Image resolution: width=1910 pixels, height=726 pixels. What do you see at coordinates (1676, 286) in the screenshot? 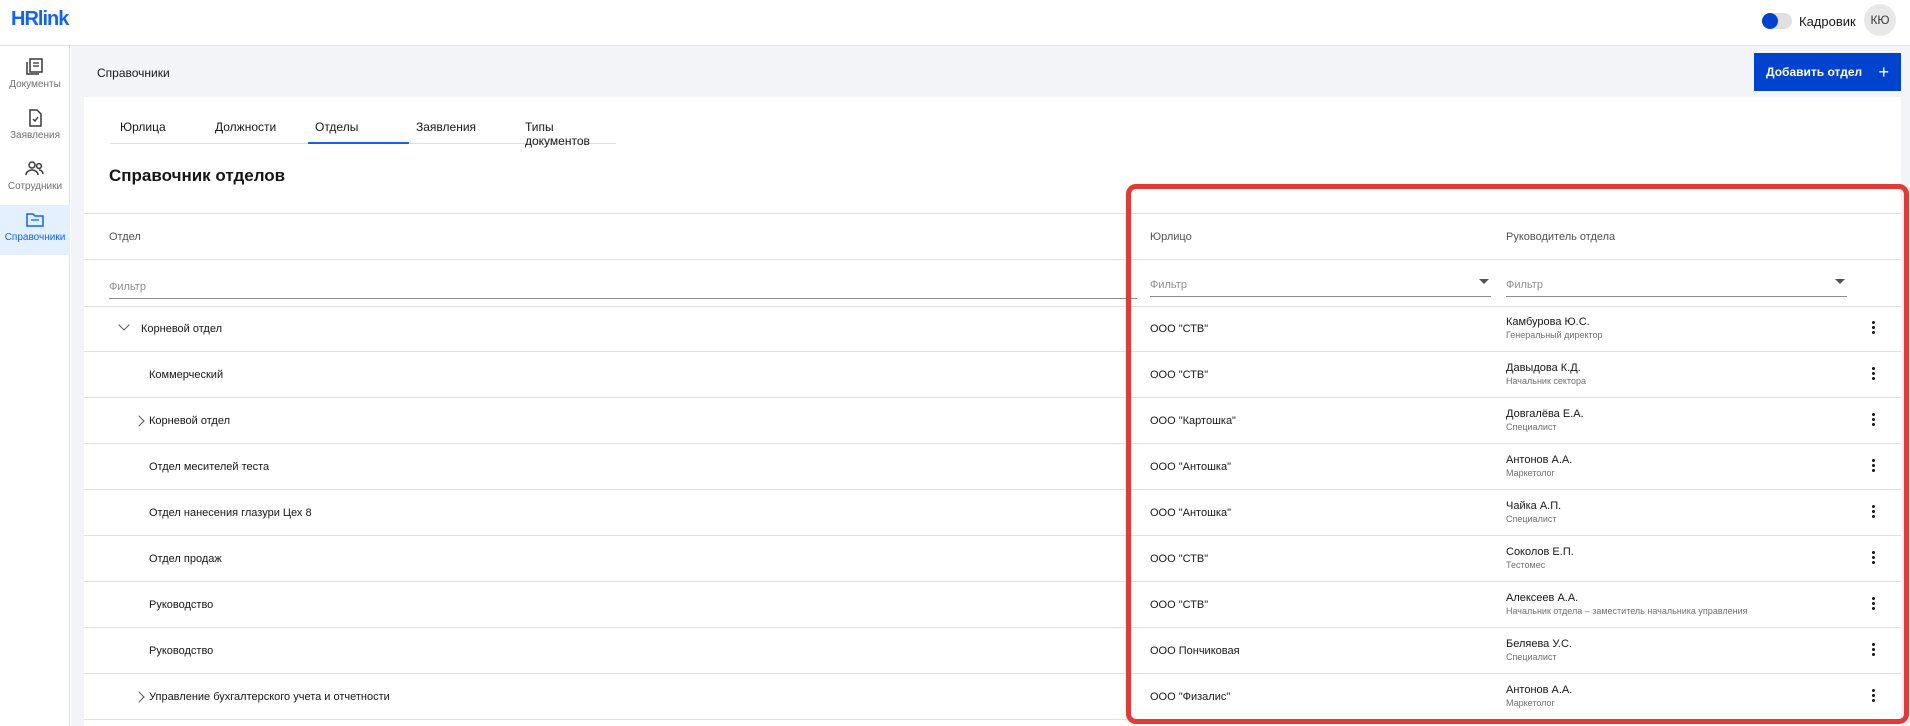
I see `manager-filter-select: Фильтр` at bounding box center [1676, 286].